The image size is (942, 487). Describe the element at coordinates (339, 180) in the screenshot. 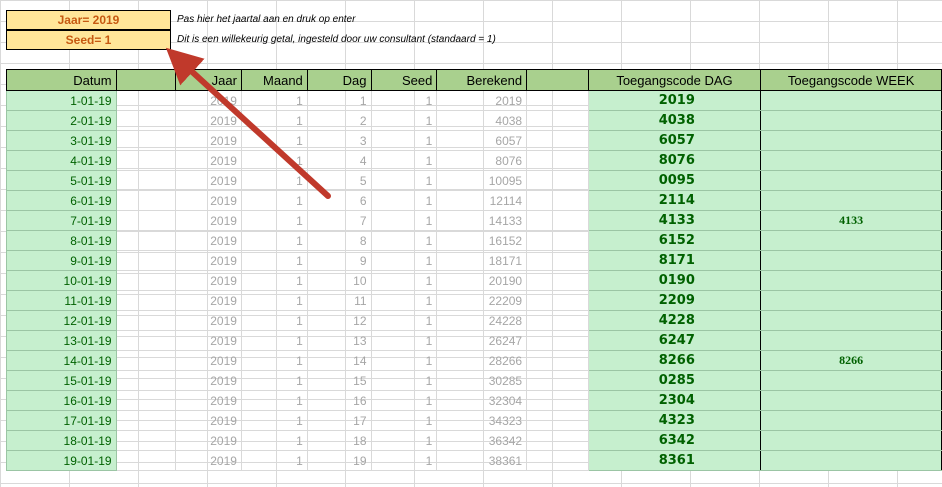

I see `cell-dag: 5` at that location.